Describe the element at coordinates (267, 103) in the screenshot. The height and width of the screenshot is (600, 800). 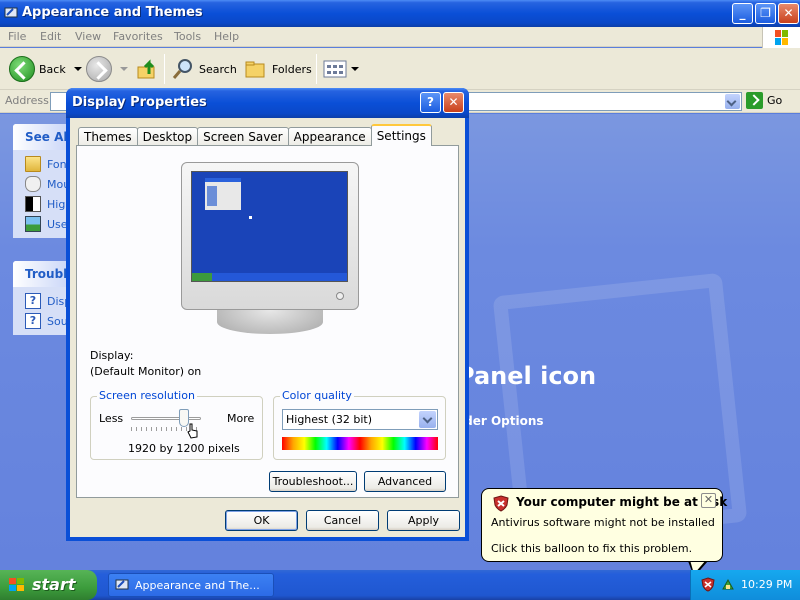
I see `dialog-title-bar: Display Properties ? ✕` at that location.